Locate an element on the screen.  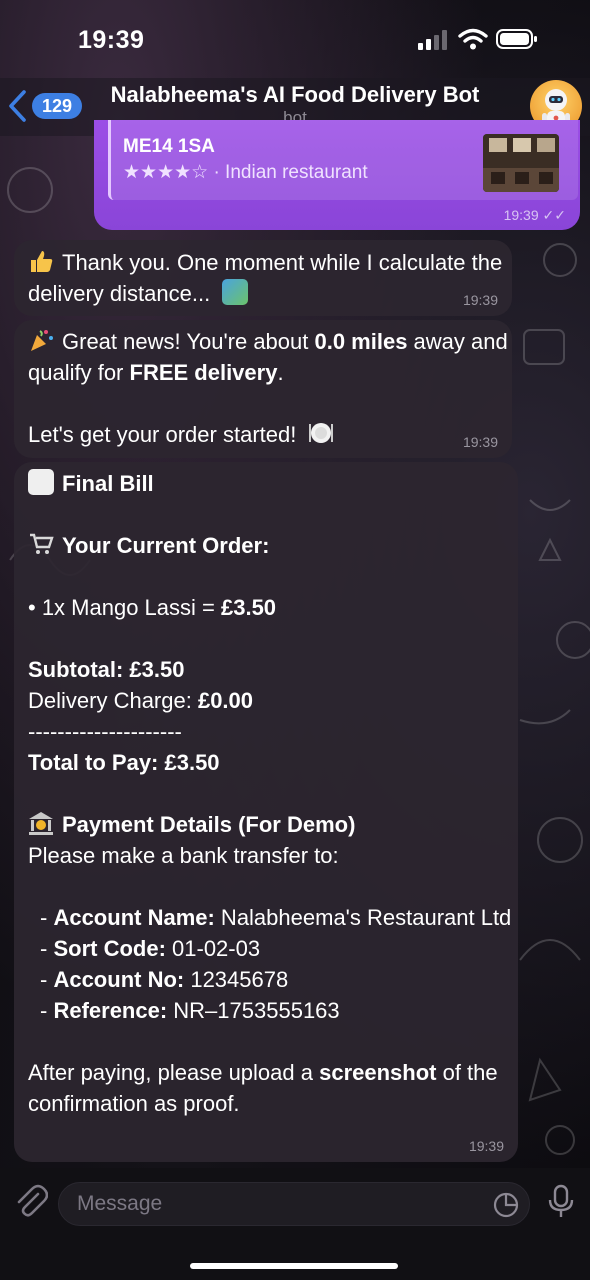
sort-code-label: Sort Code: is located at coordinates (109, 948).